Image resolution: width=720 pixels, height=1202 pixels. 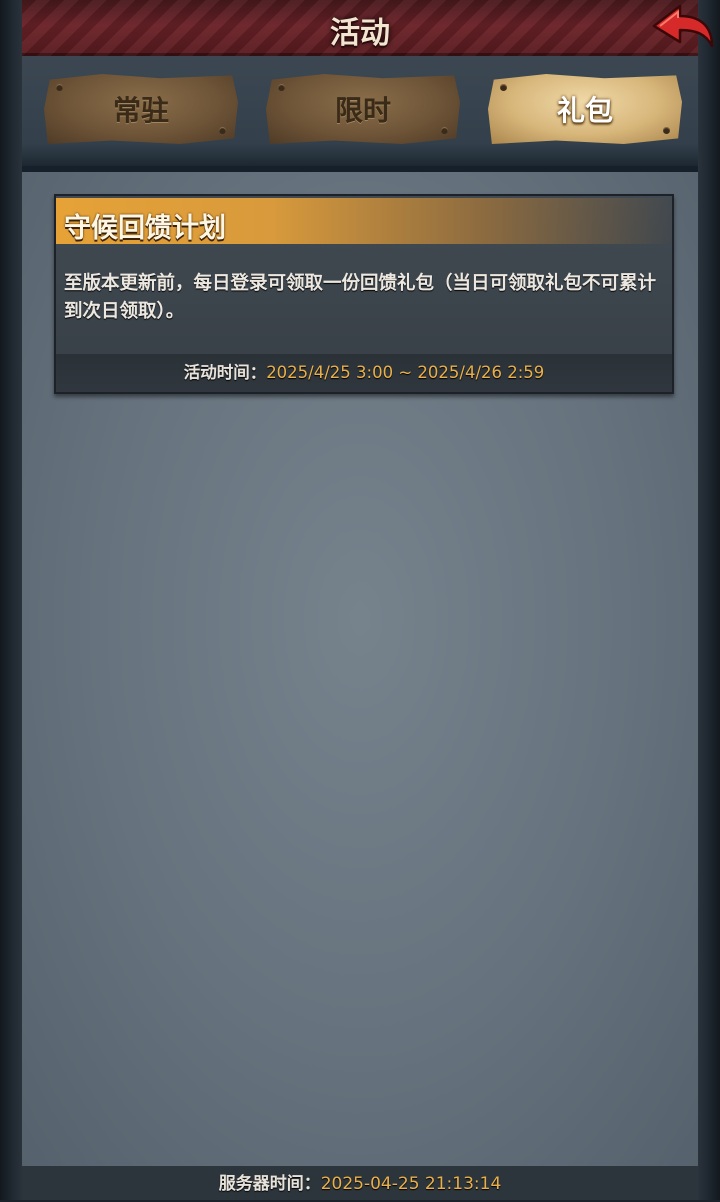 I want to click on tab-bar: 常驻 限时 礼包, so click(x=360, y=114).